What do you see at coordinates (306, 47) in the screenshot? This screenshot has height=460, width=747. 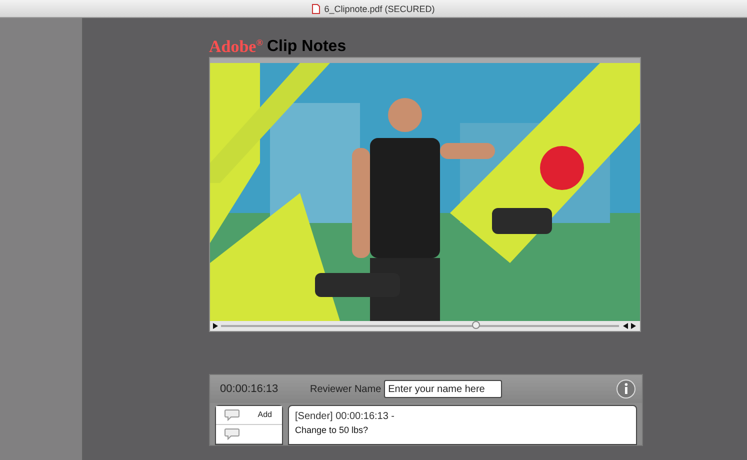 I see `product-title: Clip Notes` at bounding box center [306, 47].